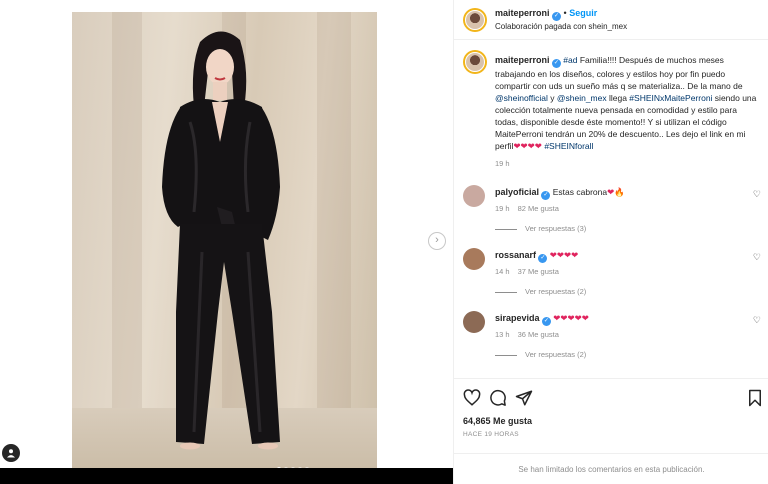 This screenshot has height=484, width=768. I want to click on comment-body: Estas cabrona, so click(580, 192).